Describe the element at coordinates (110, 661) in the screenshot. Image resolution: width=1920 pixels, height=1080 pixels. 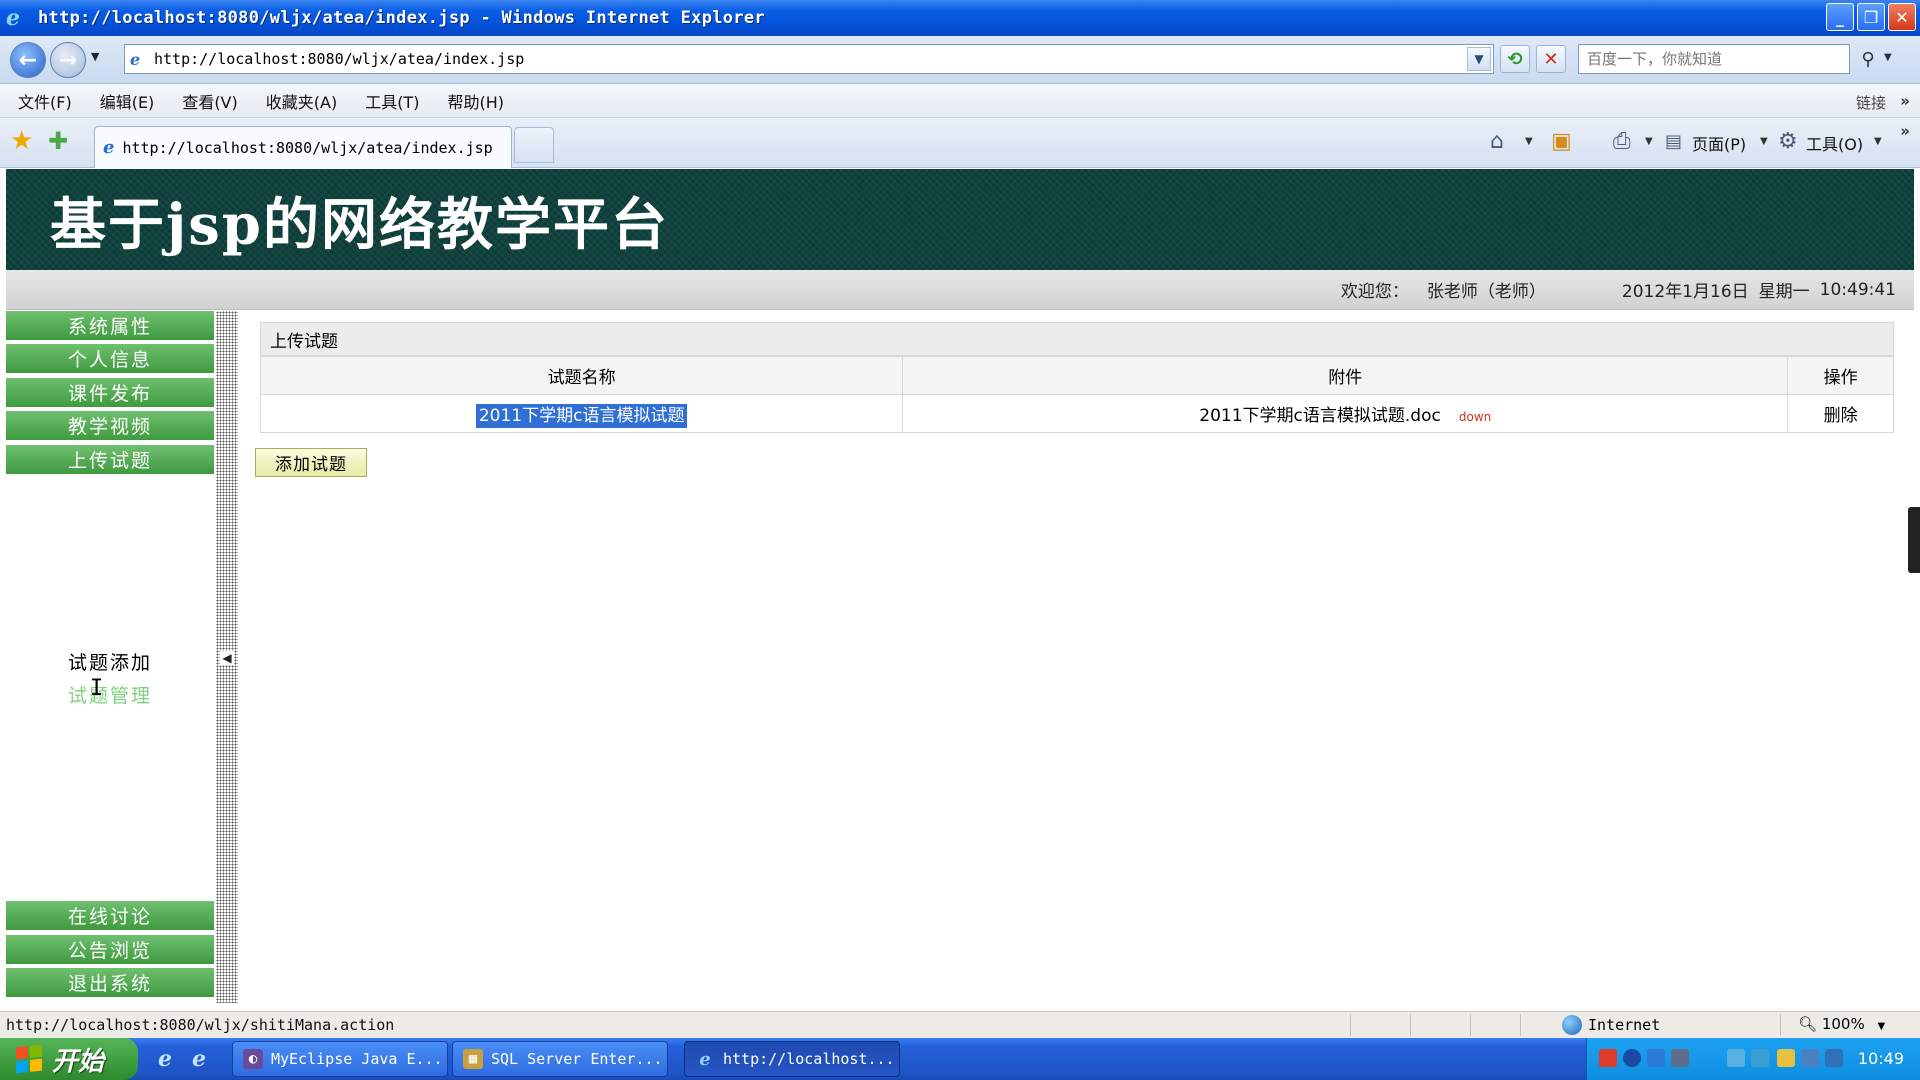
I see `sidebar-subitem-add-exam: 试题添加` at that location.